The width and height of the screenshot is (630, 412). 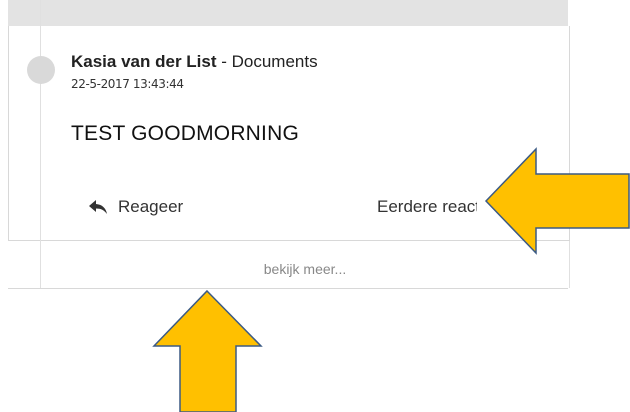 What do you see at coordinates (207, 350) in the screenshot?
I see `callout-arrow-up` at bounding box center [207, 350].